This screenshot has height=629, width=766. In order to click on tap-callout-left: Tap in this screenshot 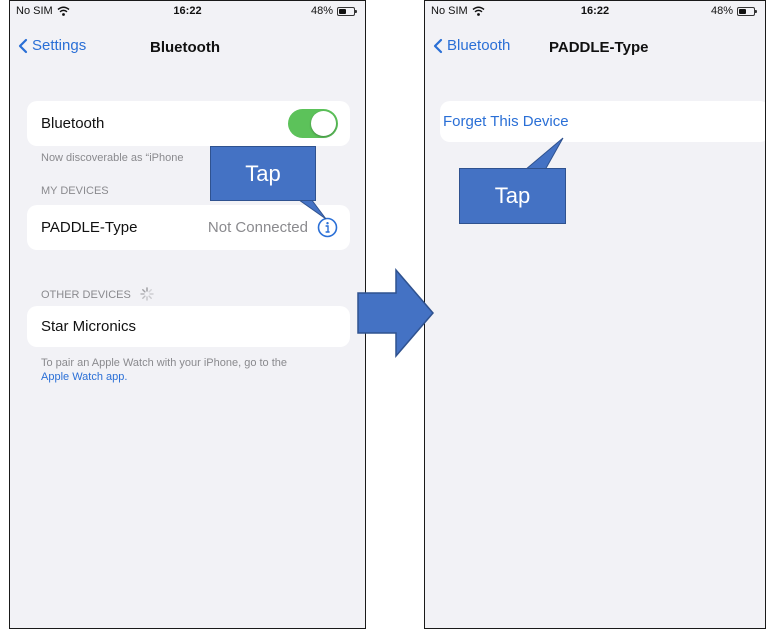, I will do `click(263, 173)`.